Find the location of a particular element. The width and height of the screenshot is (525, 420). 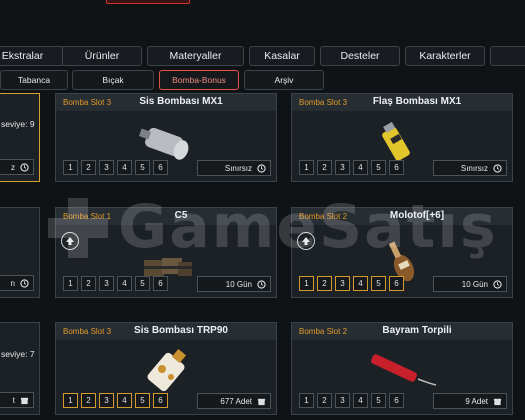

subcategory-nav: Tabanca Bıçak Bomba-Bonus Arşiv is located at coordinates (262, 80).